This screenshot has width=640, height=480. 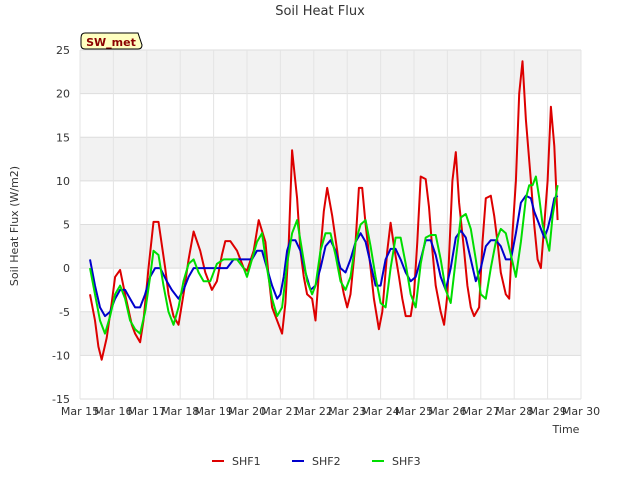 I want to click on y-tick-labels: -15 -10 -5 0 5 10 15 20 25, so click(x=61, y=225).